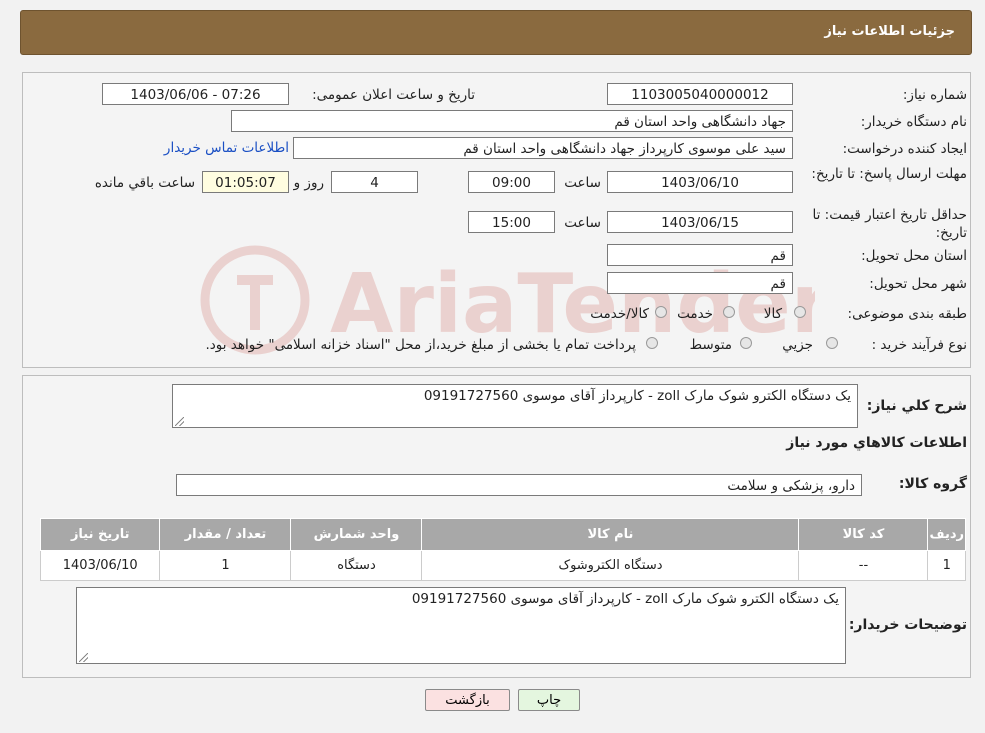 This screenshot has width=985, height=733. I want to click on row-number-cell: 1, so click(946, 565).